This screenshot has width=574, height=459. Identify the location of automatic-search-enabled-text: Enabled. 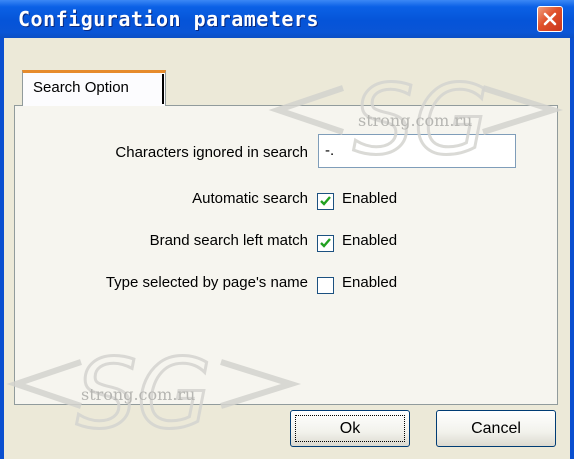
(370, 198).